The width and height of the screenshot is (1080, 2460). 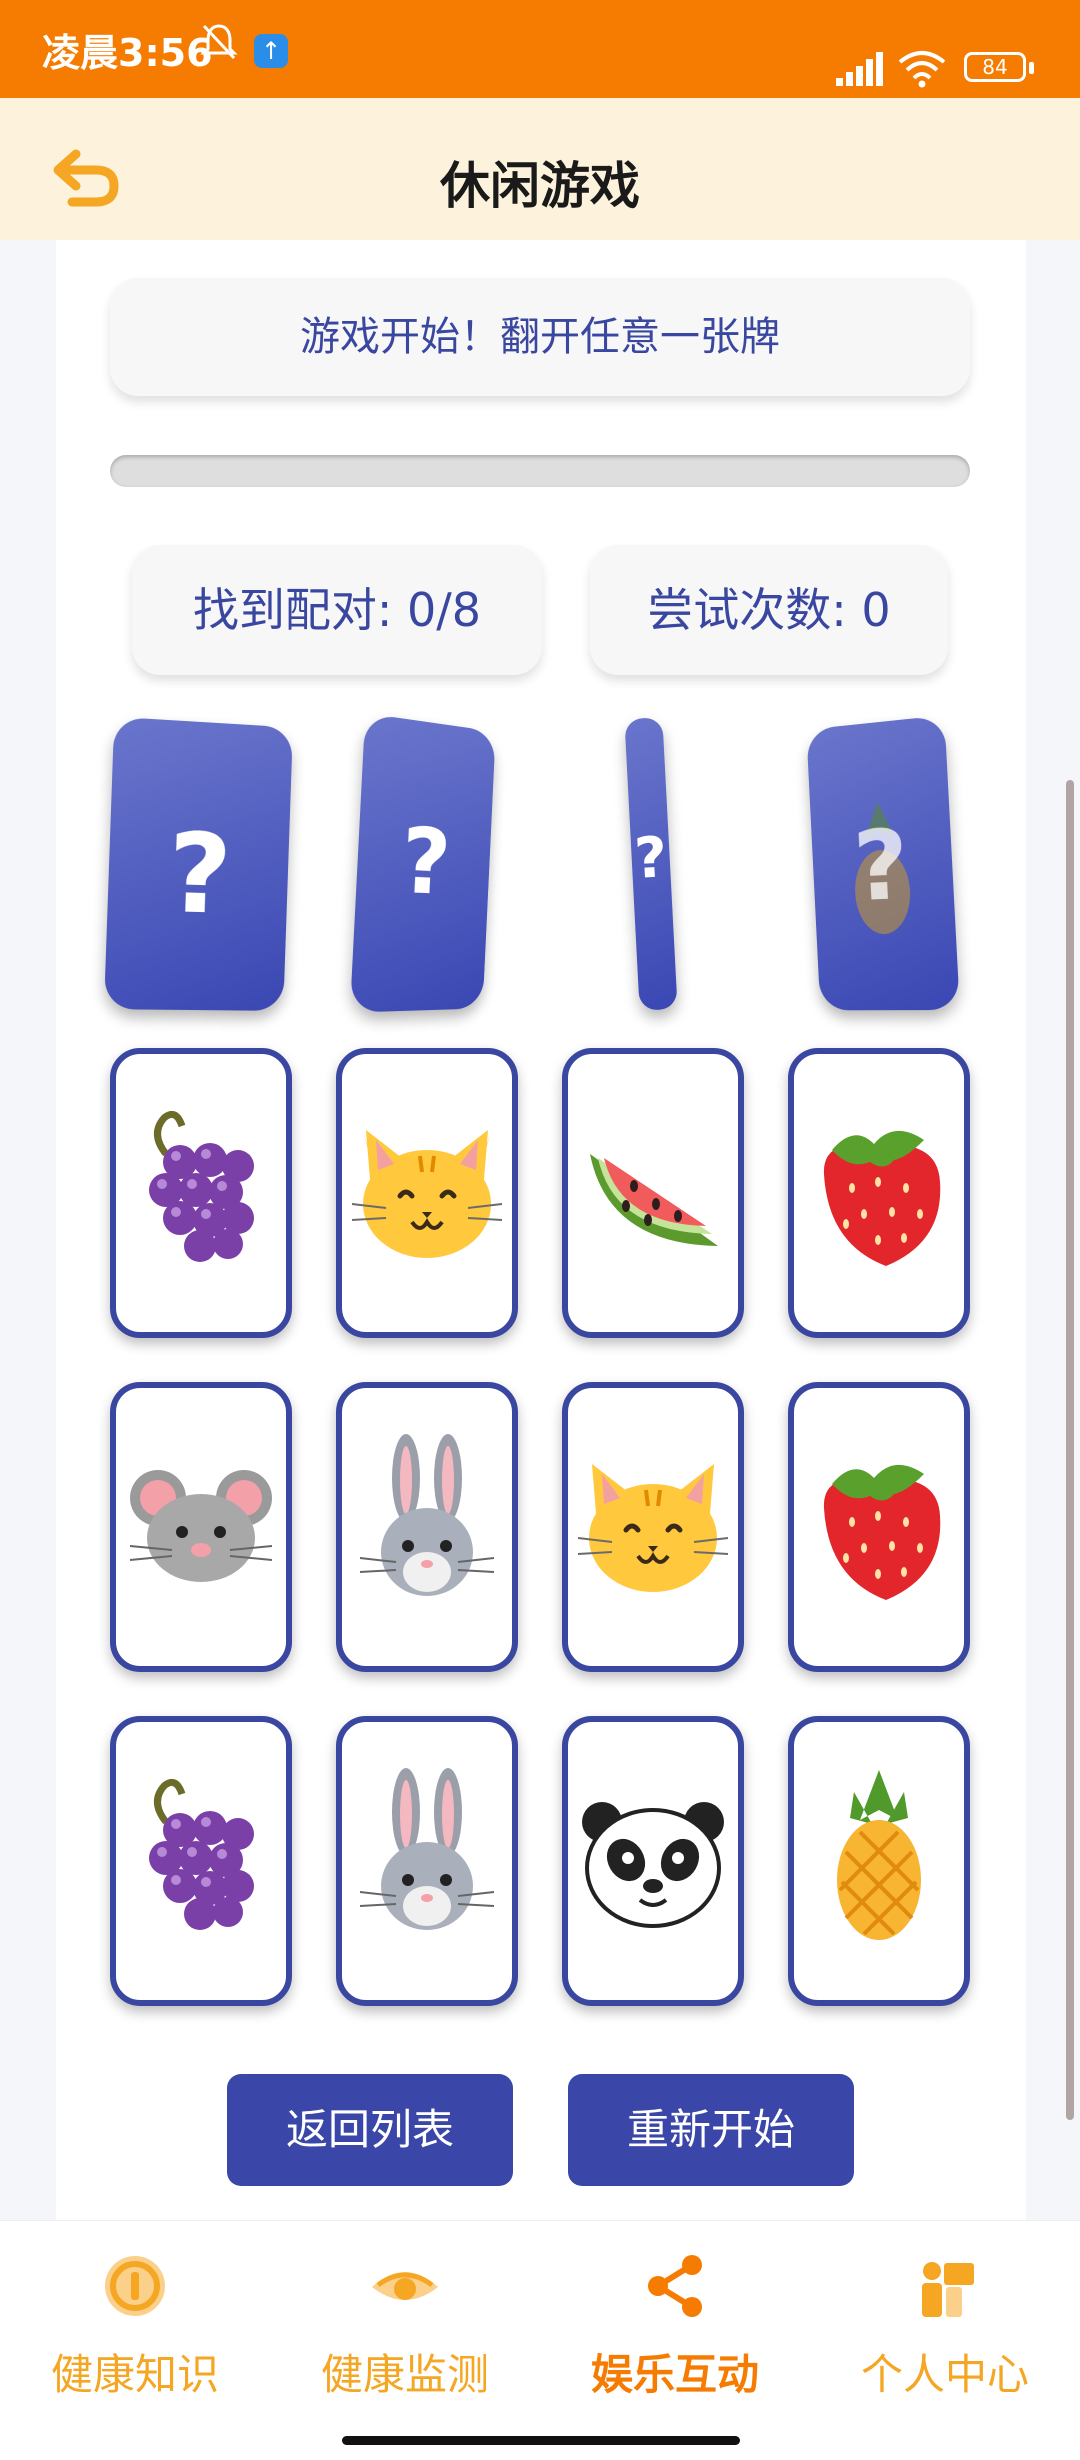 What do you see at coordinates (271, 51) in the screenshot?
I see `upload-notification-icon: ↑` at bounding box center [271, 51].